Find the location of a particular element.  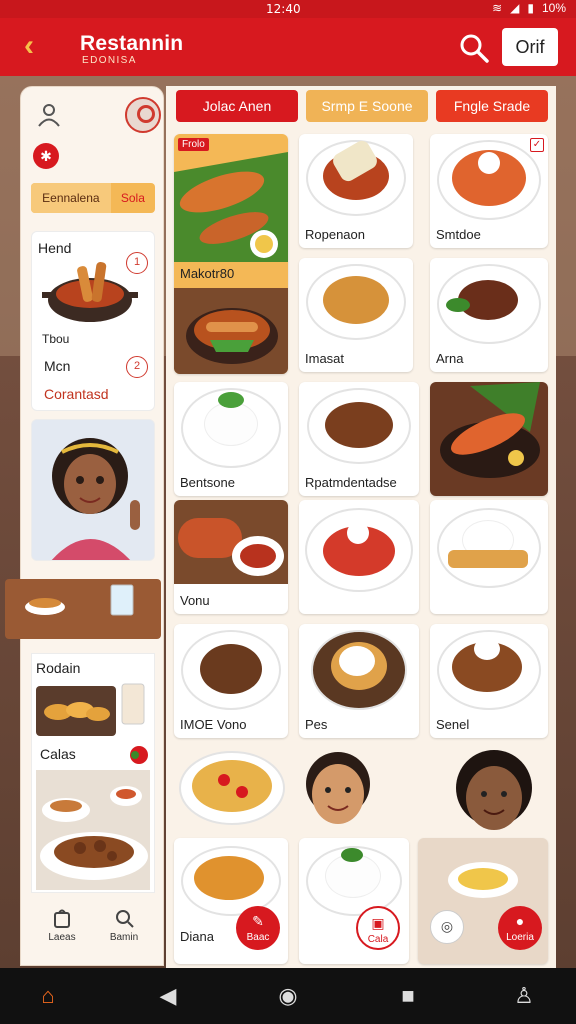

battery-text: 10% is located at coordinates (553, 8).